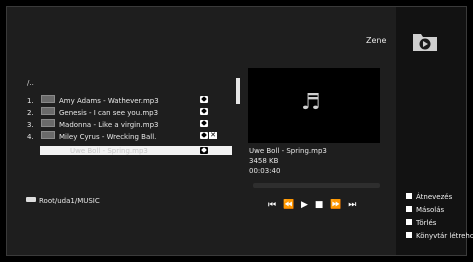 This screenshot has height=262, width=473. I want to click on breadcrumb: Root/uda1/MUSIC, so click(63, 201).